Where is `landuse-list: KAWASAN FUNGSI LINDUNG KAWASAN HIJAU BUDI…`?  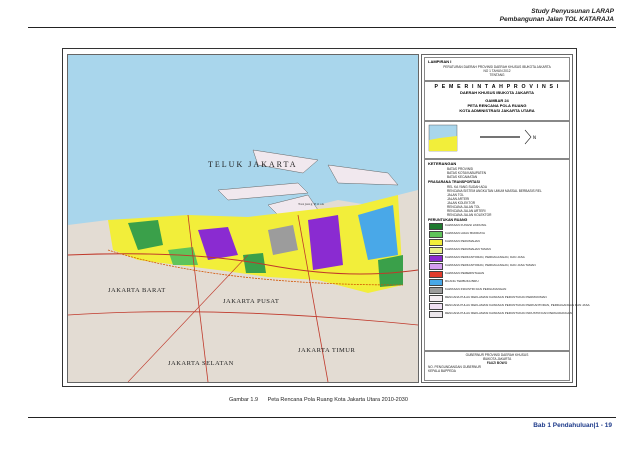
landuse-list: KAWASAN FUNGSI LINDUNG KAWASAN HIJAU BUDI… is located at coordinates (507, 273).